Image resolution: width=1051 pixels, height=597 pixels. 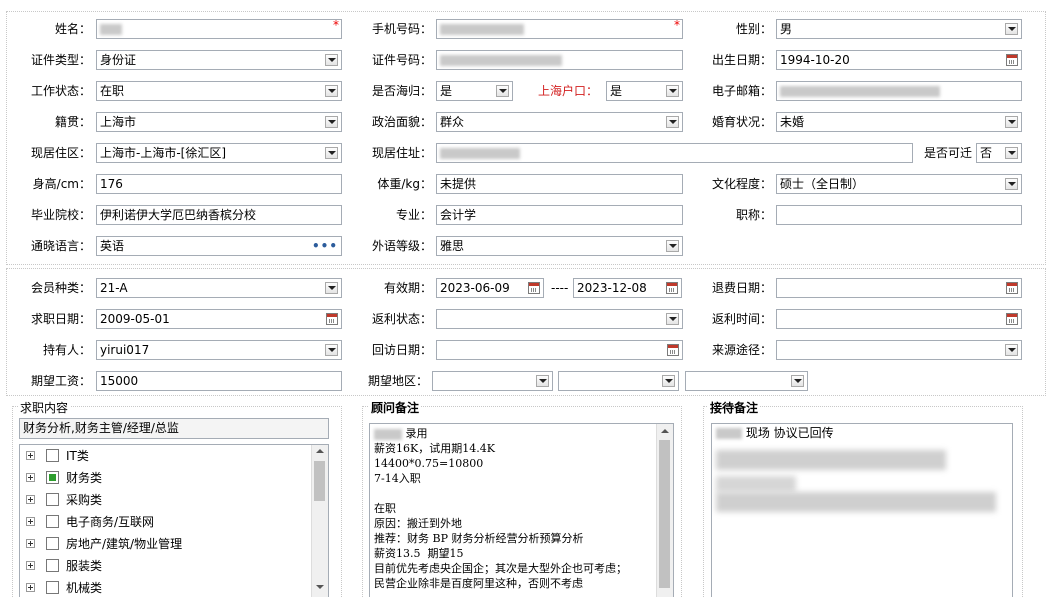 What do you see at coordinates (219, 319) in the screenshot?
I see `job-date-field: 2009-05-01` at bounding box center [219, 319].